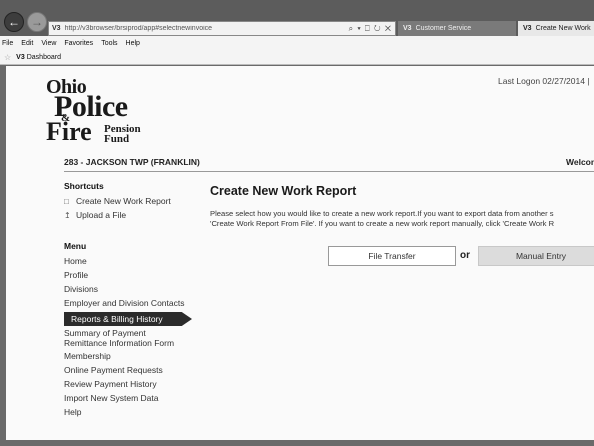 This screenshot has height=446, width=594. What do you see at coordinates (27, 43) in the screenshot?
I see `menu-edit: Edit` at bounding box center [27, 43].